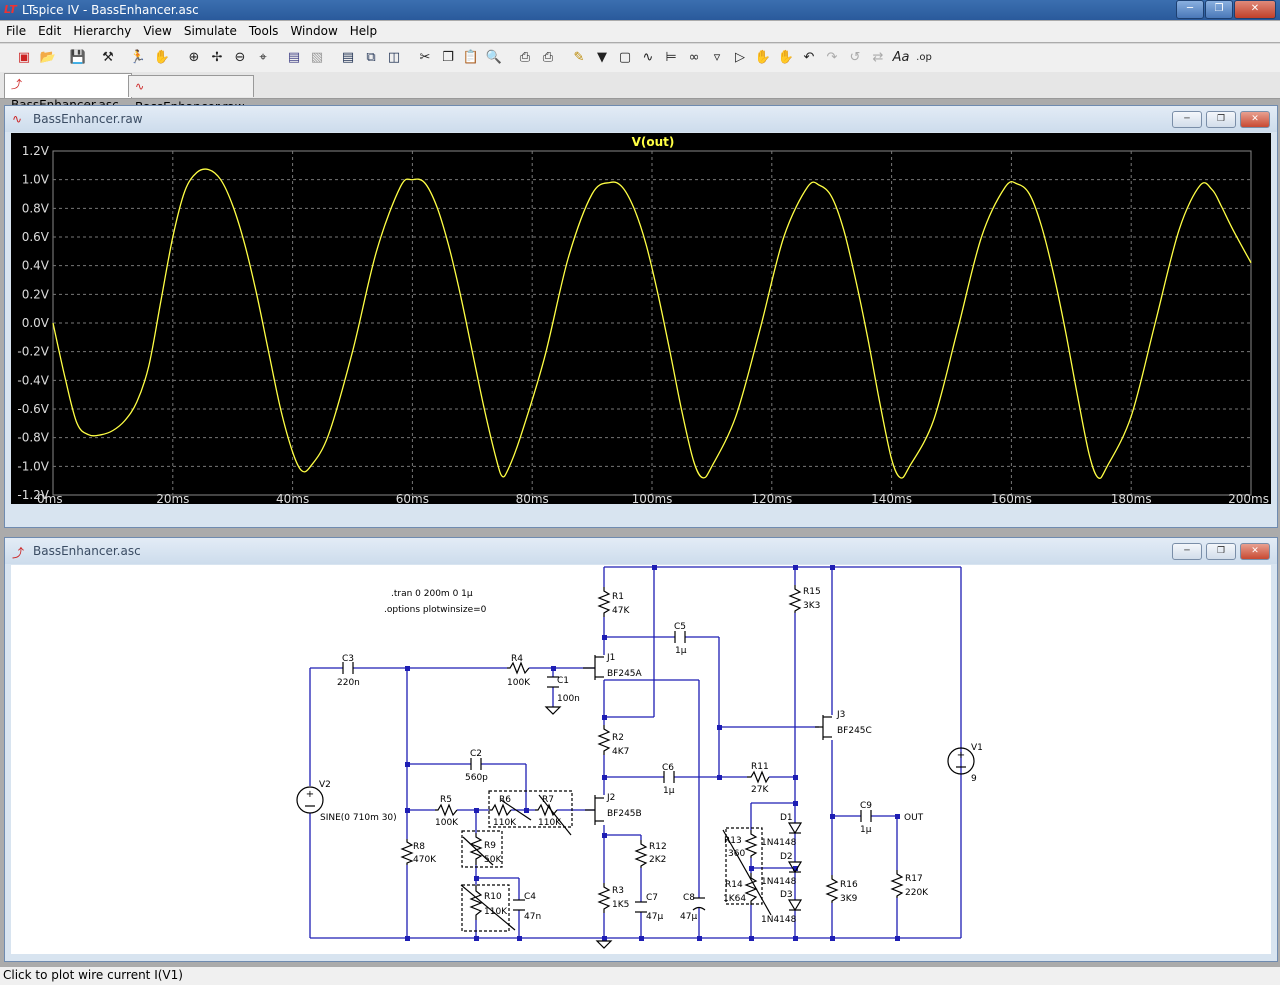 The height and width of the screenshot is (985, 1280). What do you see at coordinates (240, 58) in the screenshot?
I see `zoom-out-icon: ⊖` at bounding box center [240, 58].